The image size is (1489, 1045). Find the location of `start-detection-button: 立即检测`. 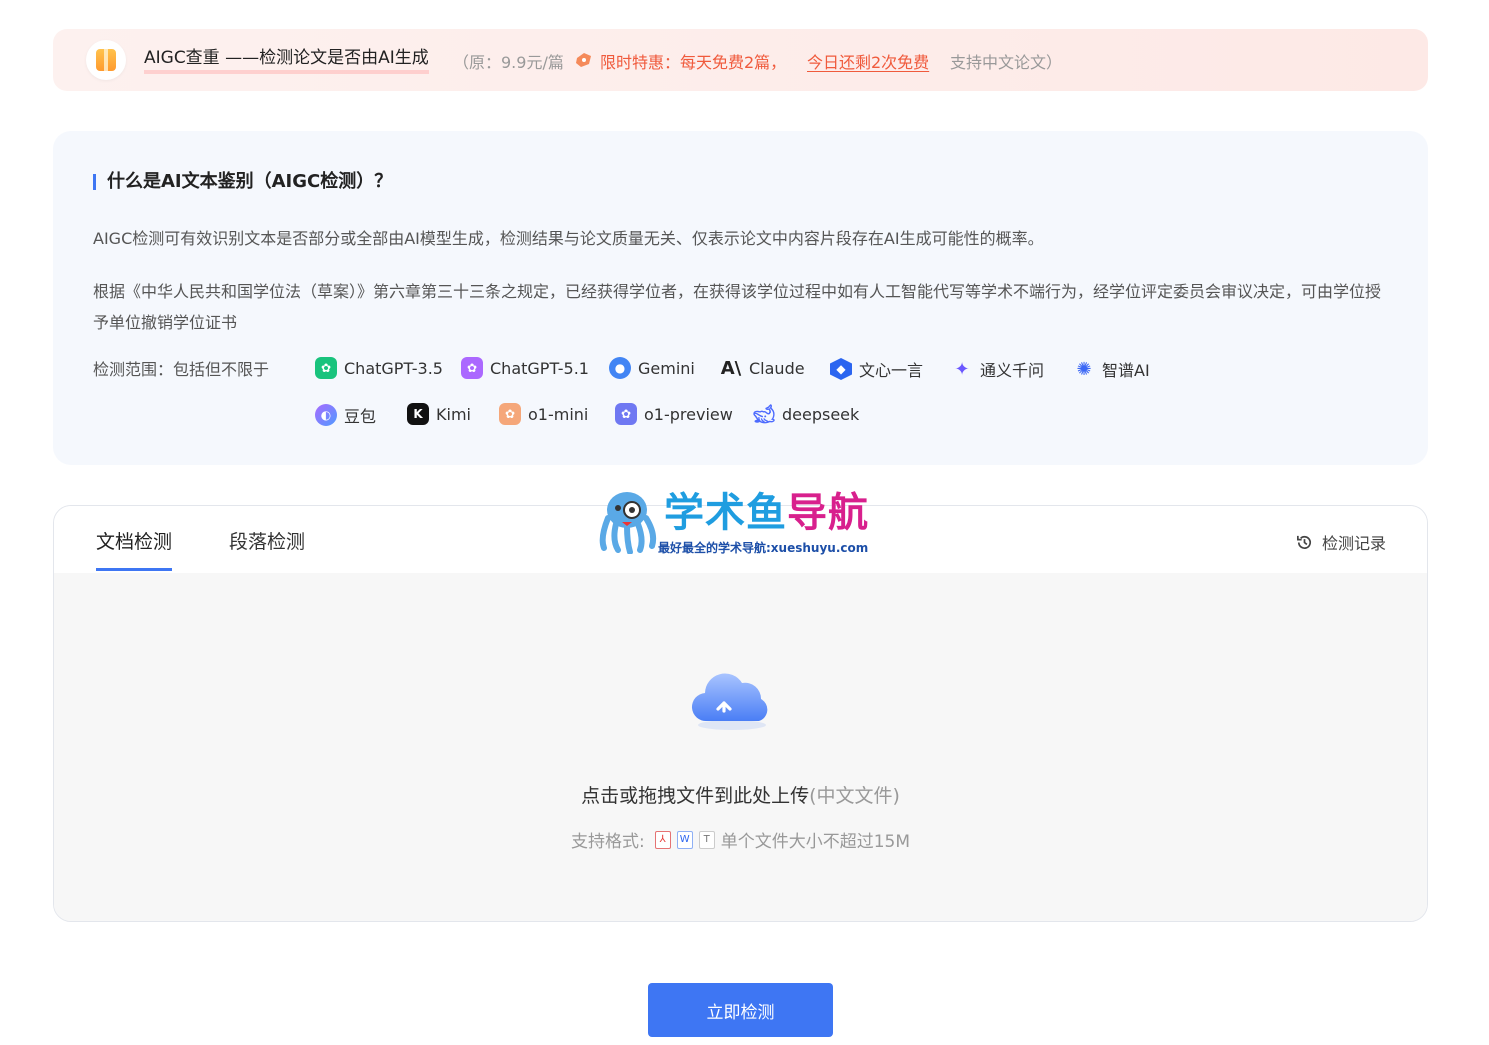

start-detection-button: 立即检测 is located at coordinates (740, 1010).